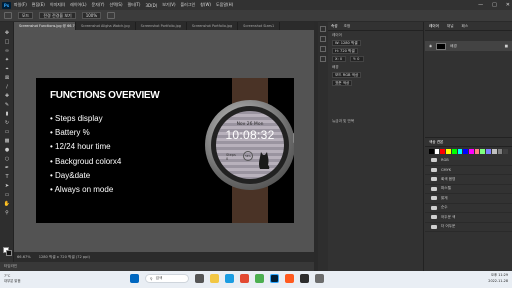  I want to click on option-toggle-icon, so click(111, 15).